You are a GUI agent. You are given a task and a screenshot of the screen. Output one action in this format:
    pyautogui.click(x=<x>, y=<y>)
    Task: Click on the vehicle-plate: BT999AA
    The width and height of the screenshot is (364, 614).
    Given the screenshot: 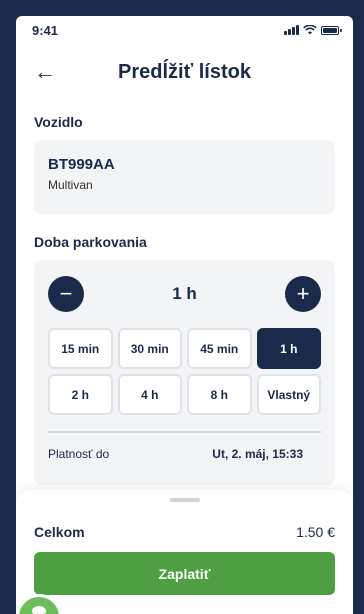 What is the action you would take?
    pyautogui.click(x=81, y=164)
    